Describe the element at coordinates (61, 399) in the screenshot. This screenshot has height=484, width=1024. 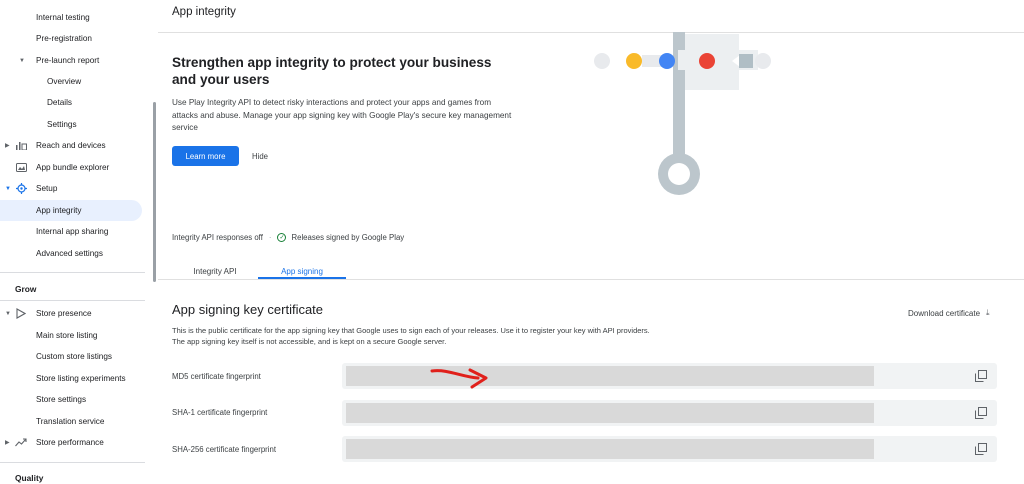
I see `sidebar-item-store-settings: Store settings` at that location.